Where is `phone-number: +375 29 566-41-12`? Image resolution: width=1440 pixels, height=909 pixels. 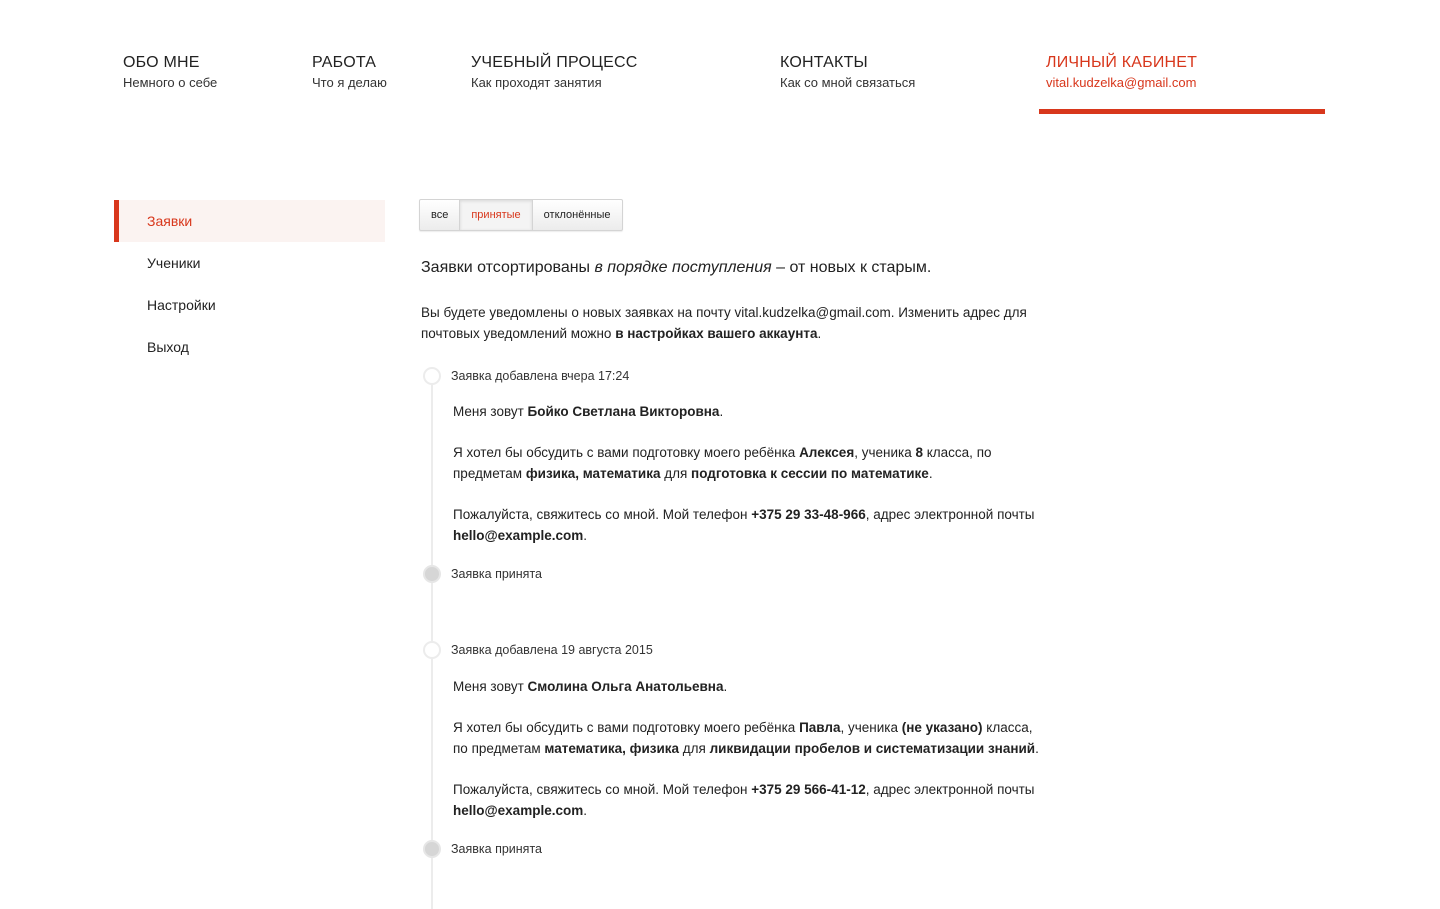 phone-number: +375 29 566-41-12 is located at coordinates (808, 789).